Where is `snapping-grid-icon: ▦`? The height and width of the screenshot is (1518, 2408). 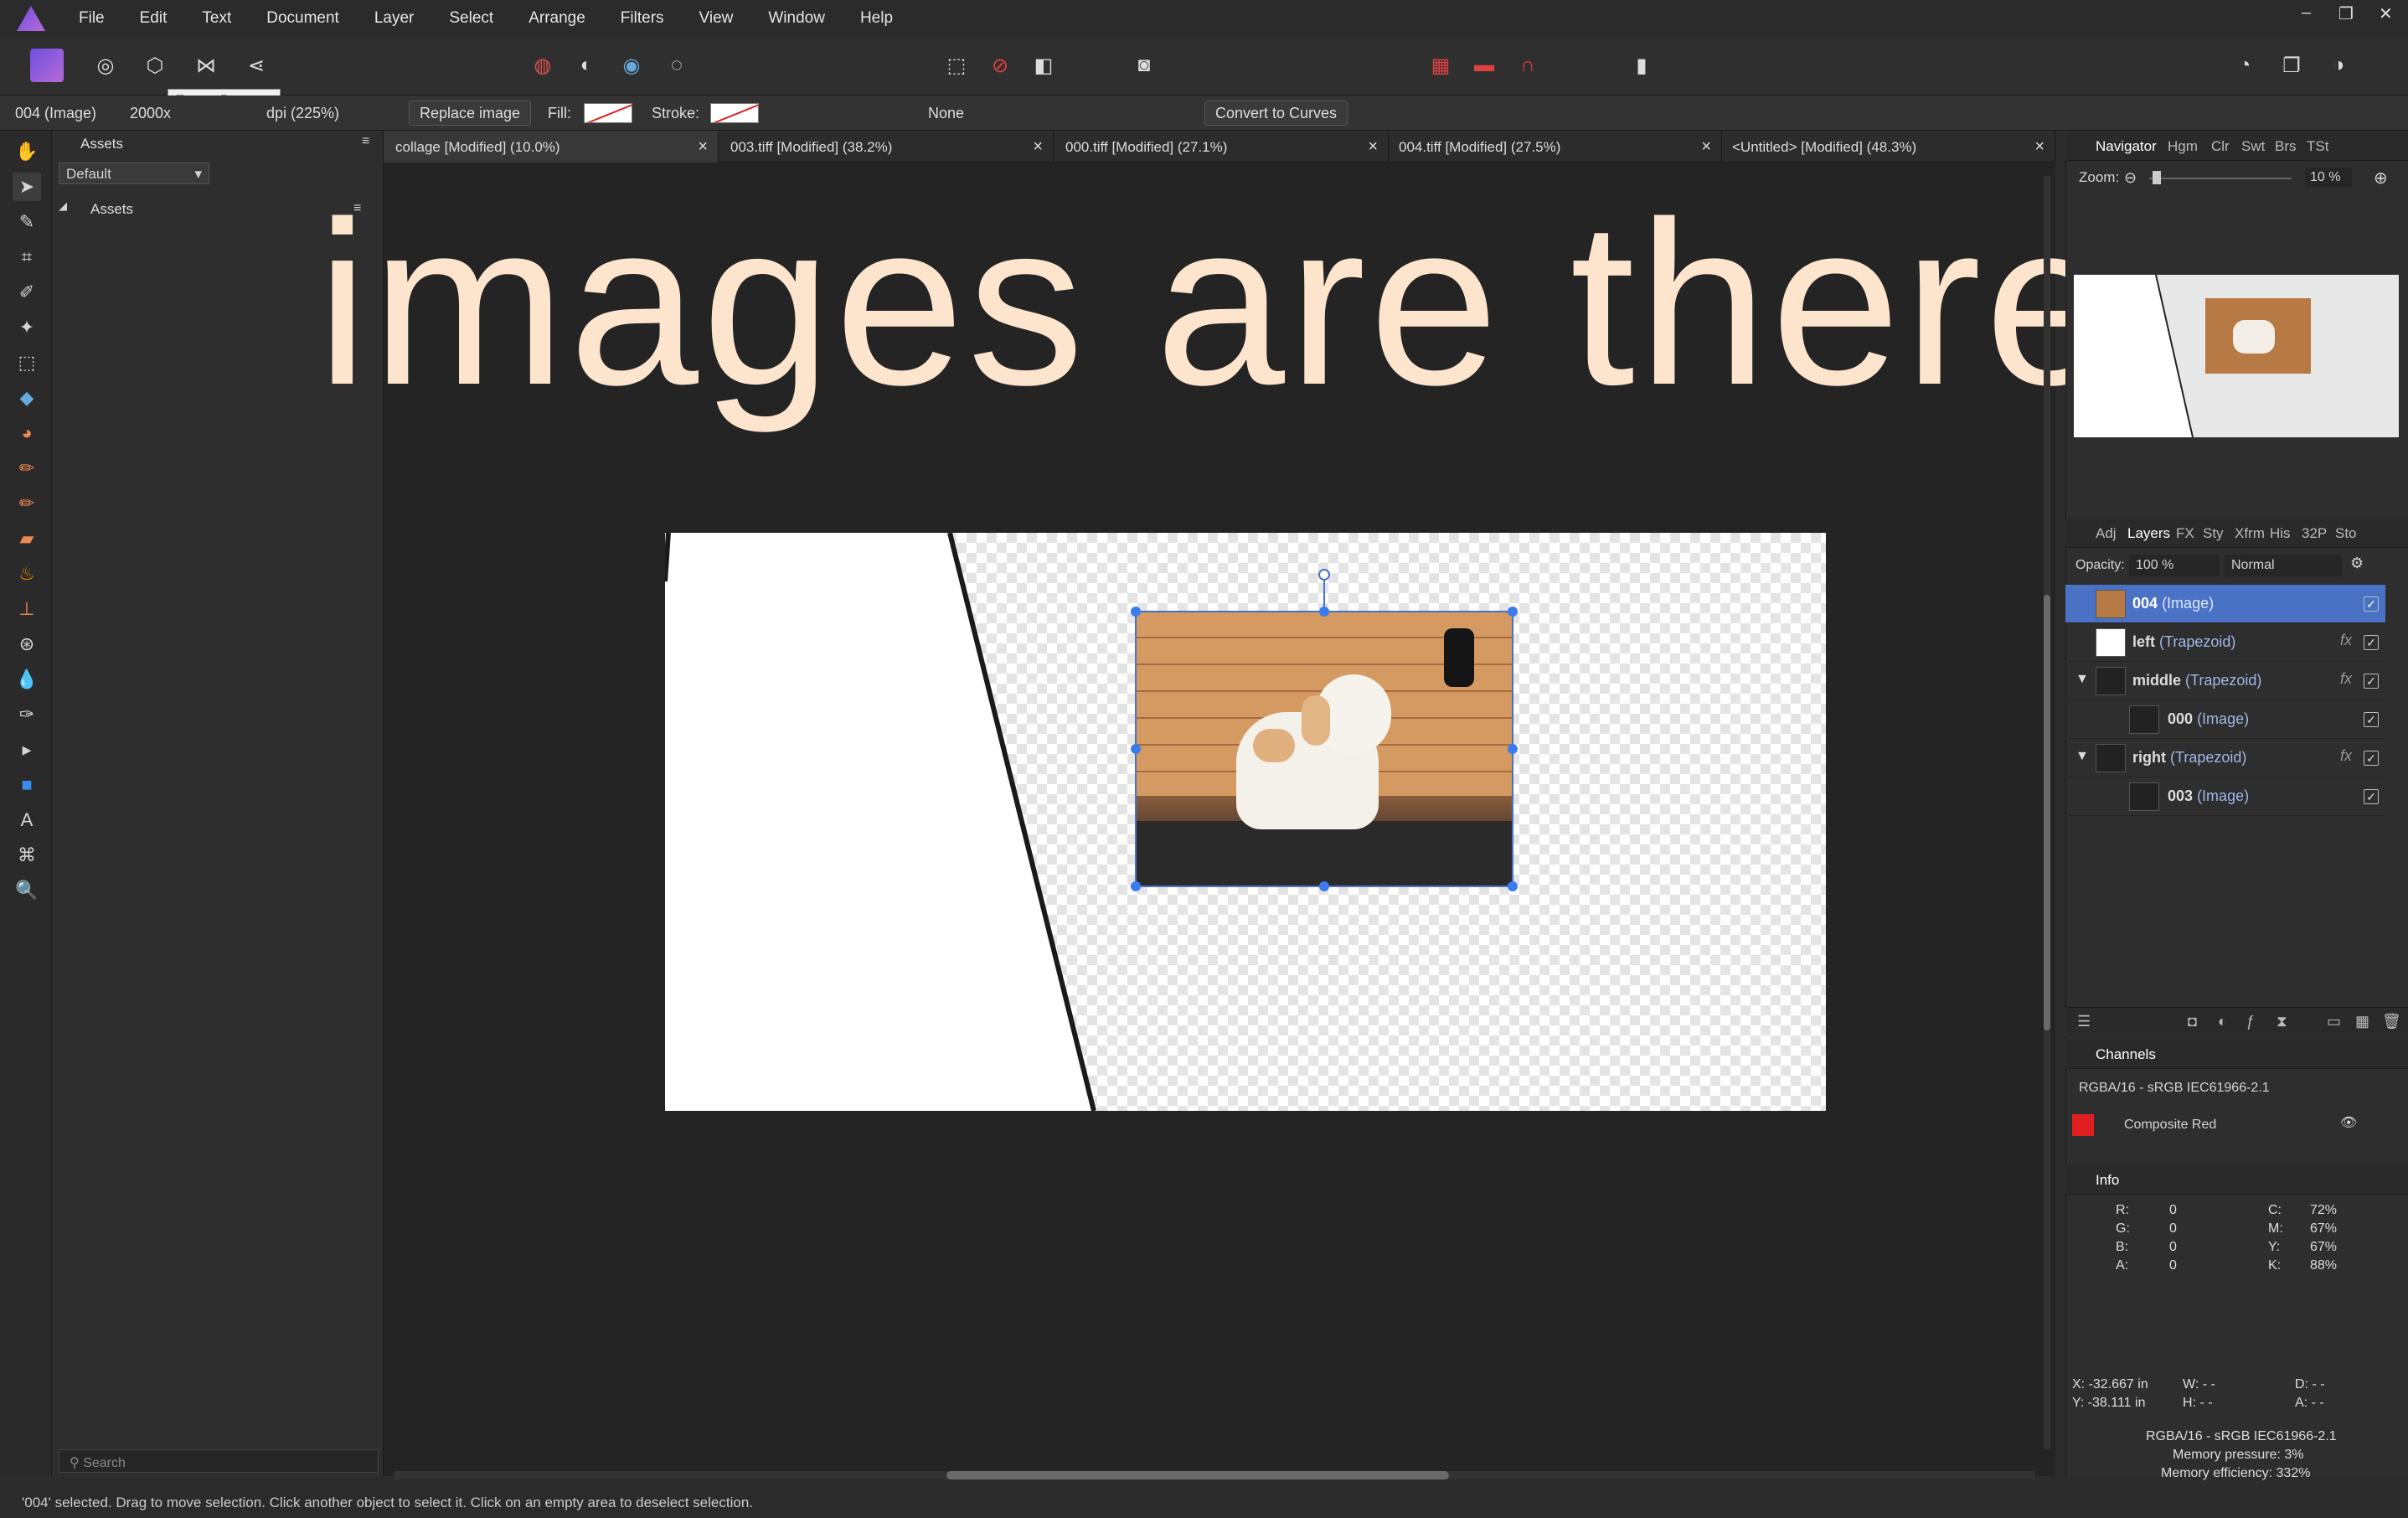
snapping-grid-icon: ▦ is located at coordinates (1440, 65).